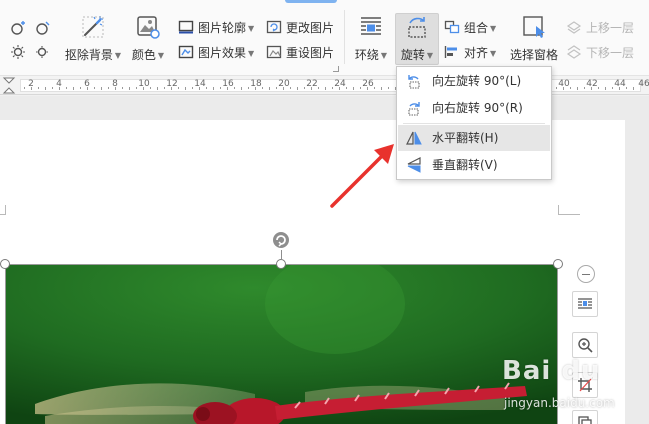 The height and width of the screenshot is (424, 649). Describe the element at coordinates (574, 388) in the screenshot. I see `baidu-jingyan-watermark: Bai du jingyan.baidu.com` at that location.